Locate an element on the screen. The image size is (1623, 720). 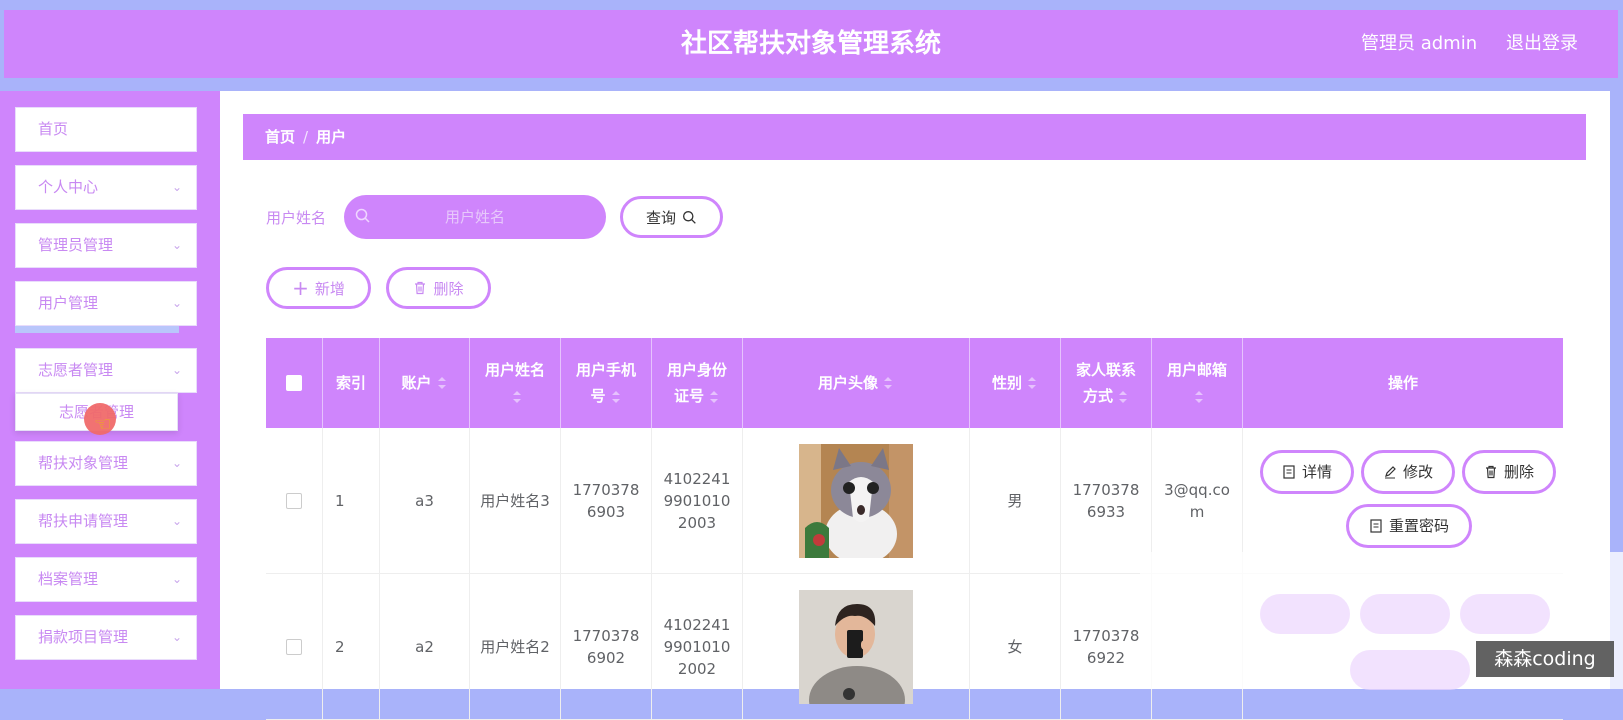
family-phone-cell: 17703786922 is located at coordinates (1106, 647).